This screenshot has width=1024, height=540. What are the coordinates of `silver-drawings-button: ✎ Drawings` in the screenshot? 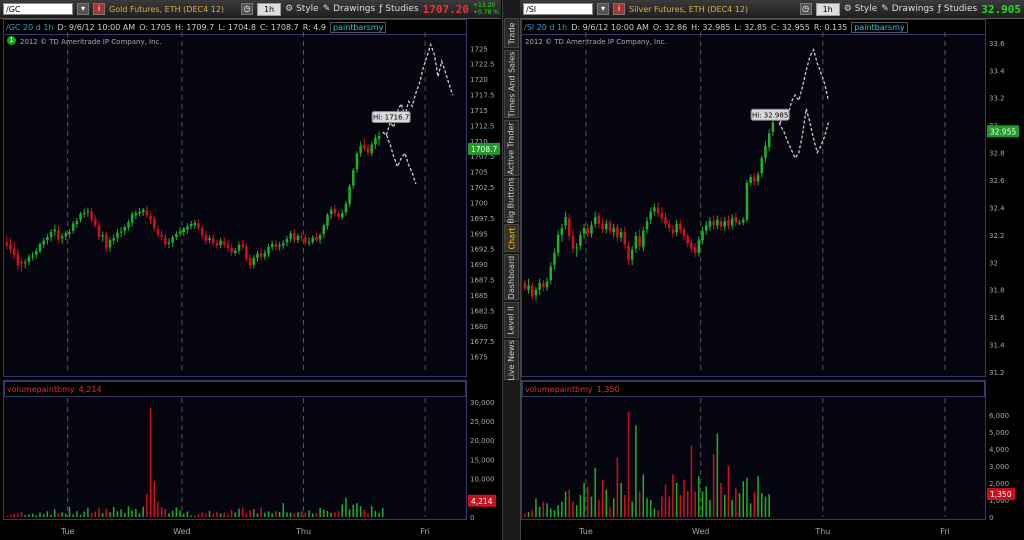 It's located at (907, 9).